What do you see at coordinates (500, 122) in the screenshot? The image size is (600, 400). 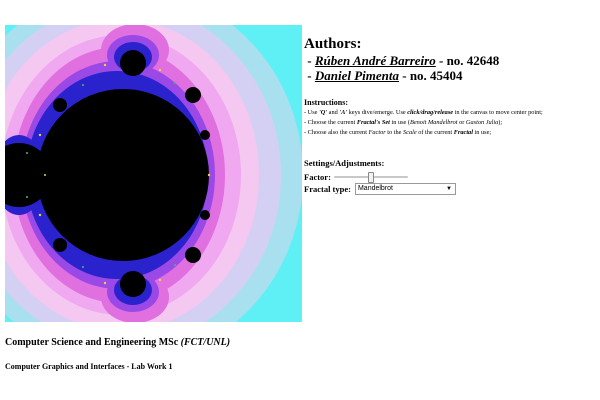 I see `instr-text: );` at bounding box center [500, 122].